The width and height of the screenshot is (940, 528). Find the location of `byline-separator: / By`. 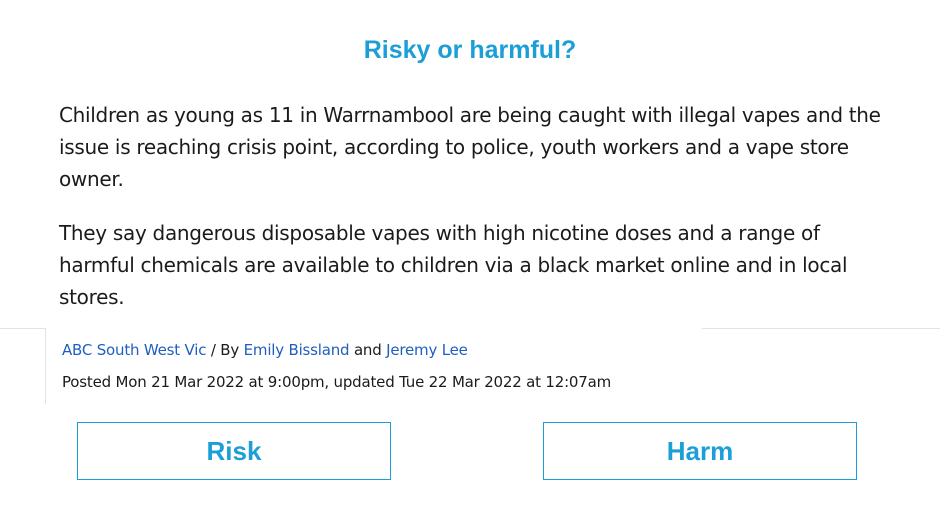

byline-separator: / By is located at coordinates (225, 350).